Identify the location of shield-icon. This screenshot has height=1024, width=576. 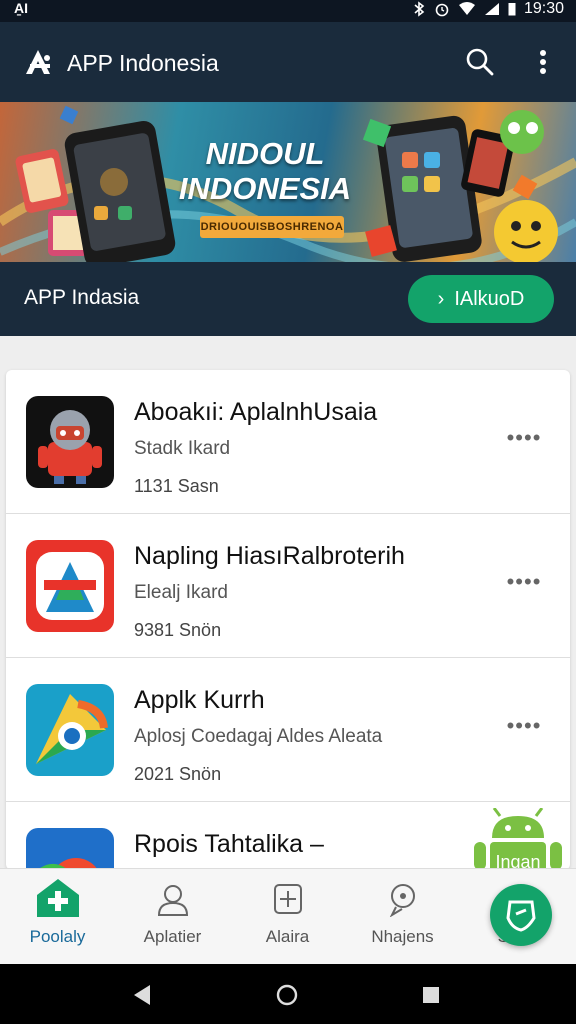
(521, 916).